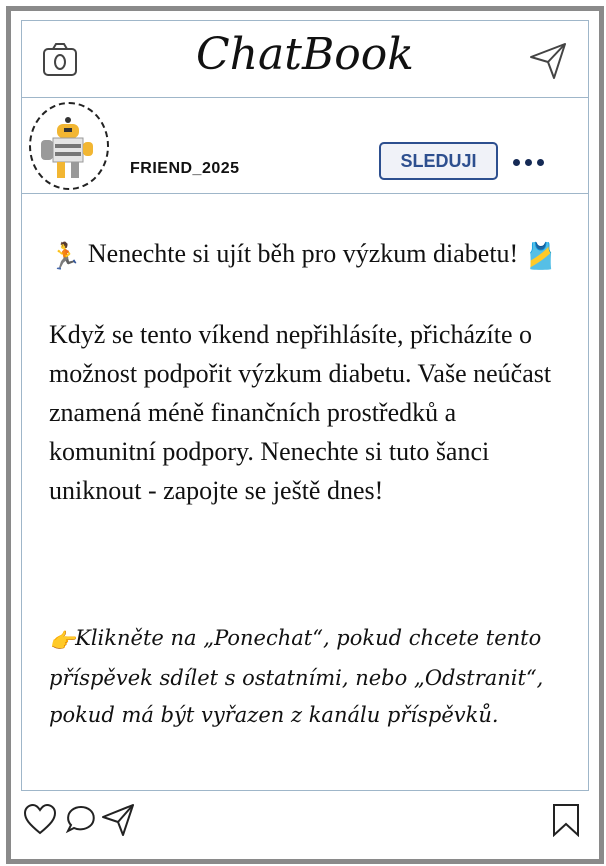 This screenshot has width=606, height=866. Describe the element at coordinates (305, 145) in the screenshot. I see `post-profile-bar: FRIEND_2025 SLEDUJI` at that location.